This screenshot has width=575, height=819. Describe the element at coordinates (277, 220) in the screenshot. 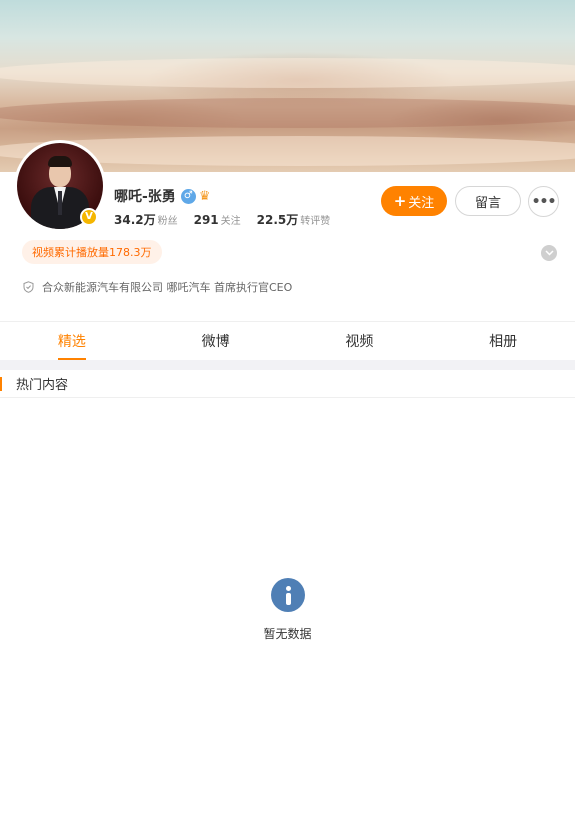

I see `stat-value: 22.5万` at that location.